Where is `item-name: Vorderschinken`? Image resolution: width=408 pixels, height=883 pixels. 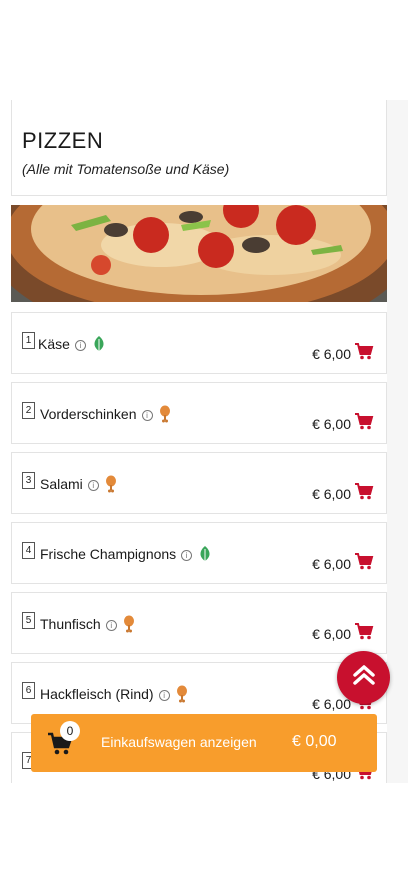 item-name: Vorderschinken is located at coordinates (88, 414).